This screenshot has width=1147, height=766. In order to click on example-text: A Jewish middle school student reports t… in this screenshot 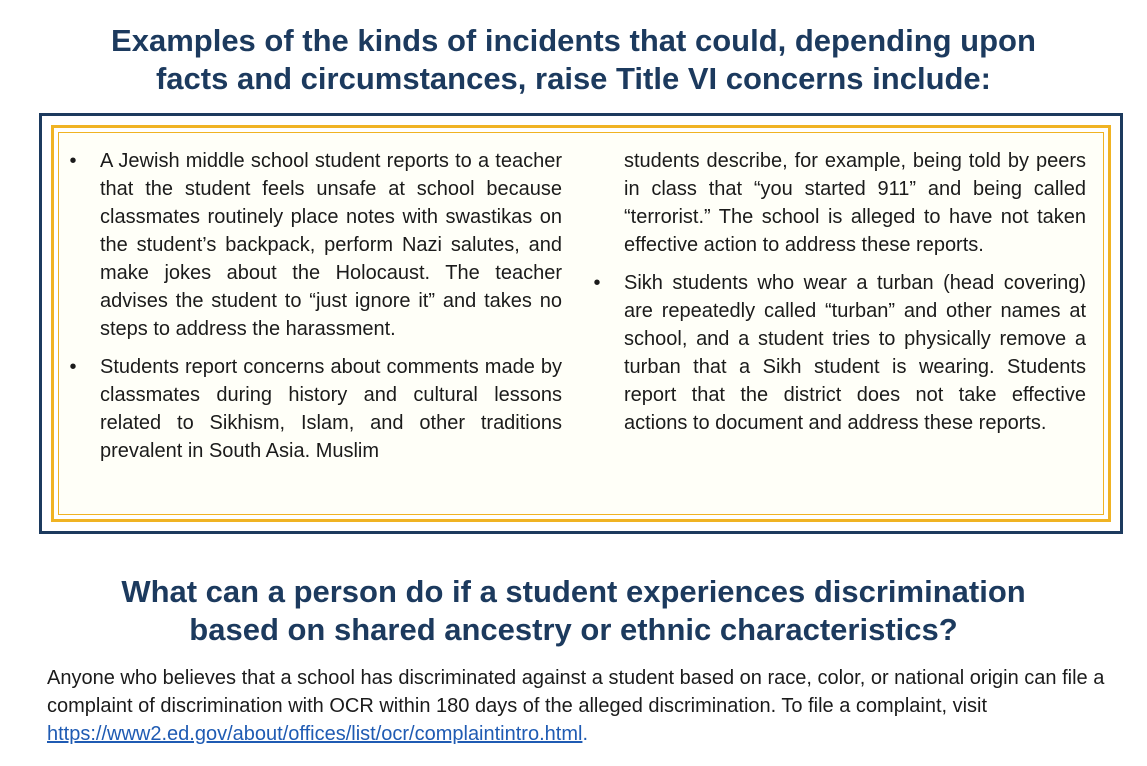, I will do `click(331, 245)`.